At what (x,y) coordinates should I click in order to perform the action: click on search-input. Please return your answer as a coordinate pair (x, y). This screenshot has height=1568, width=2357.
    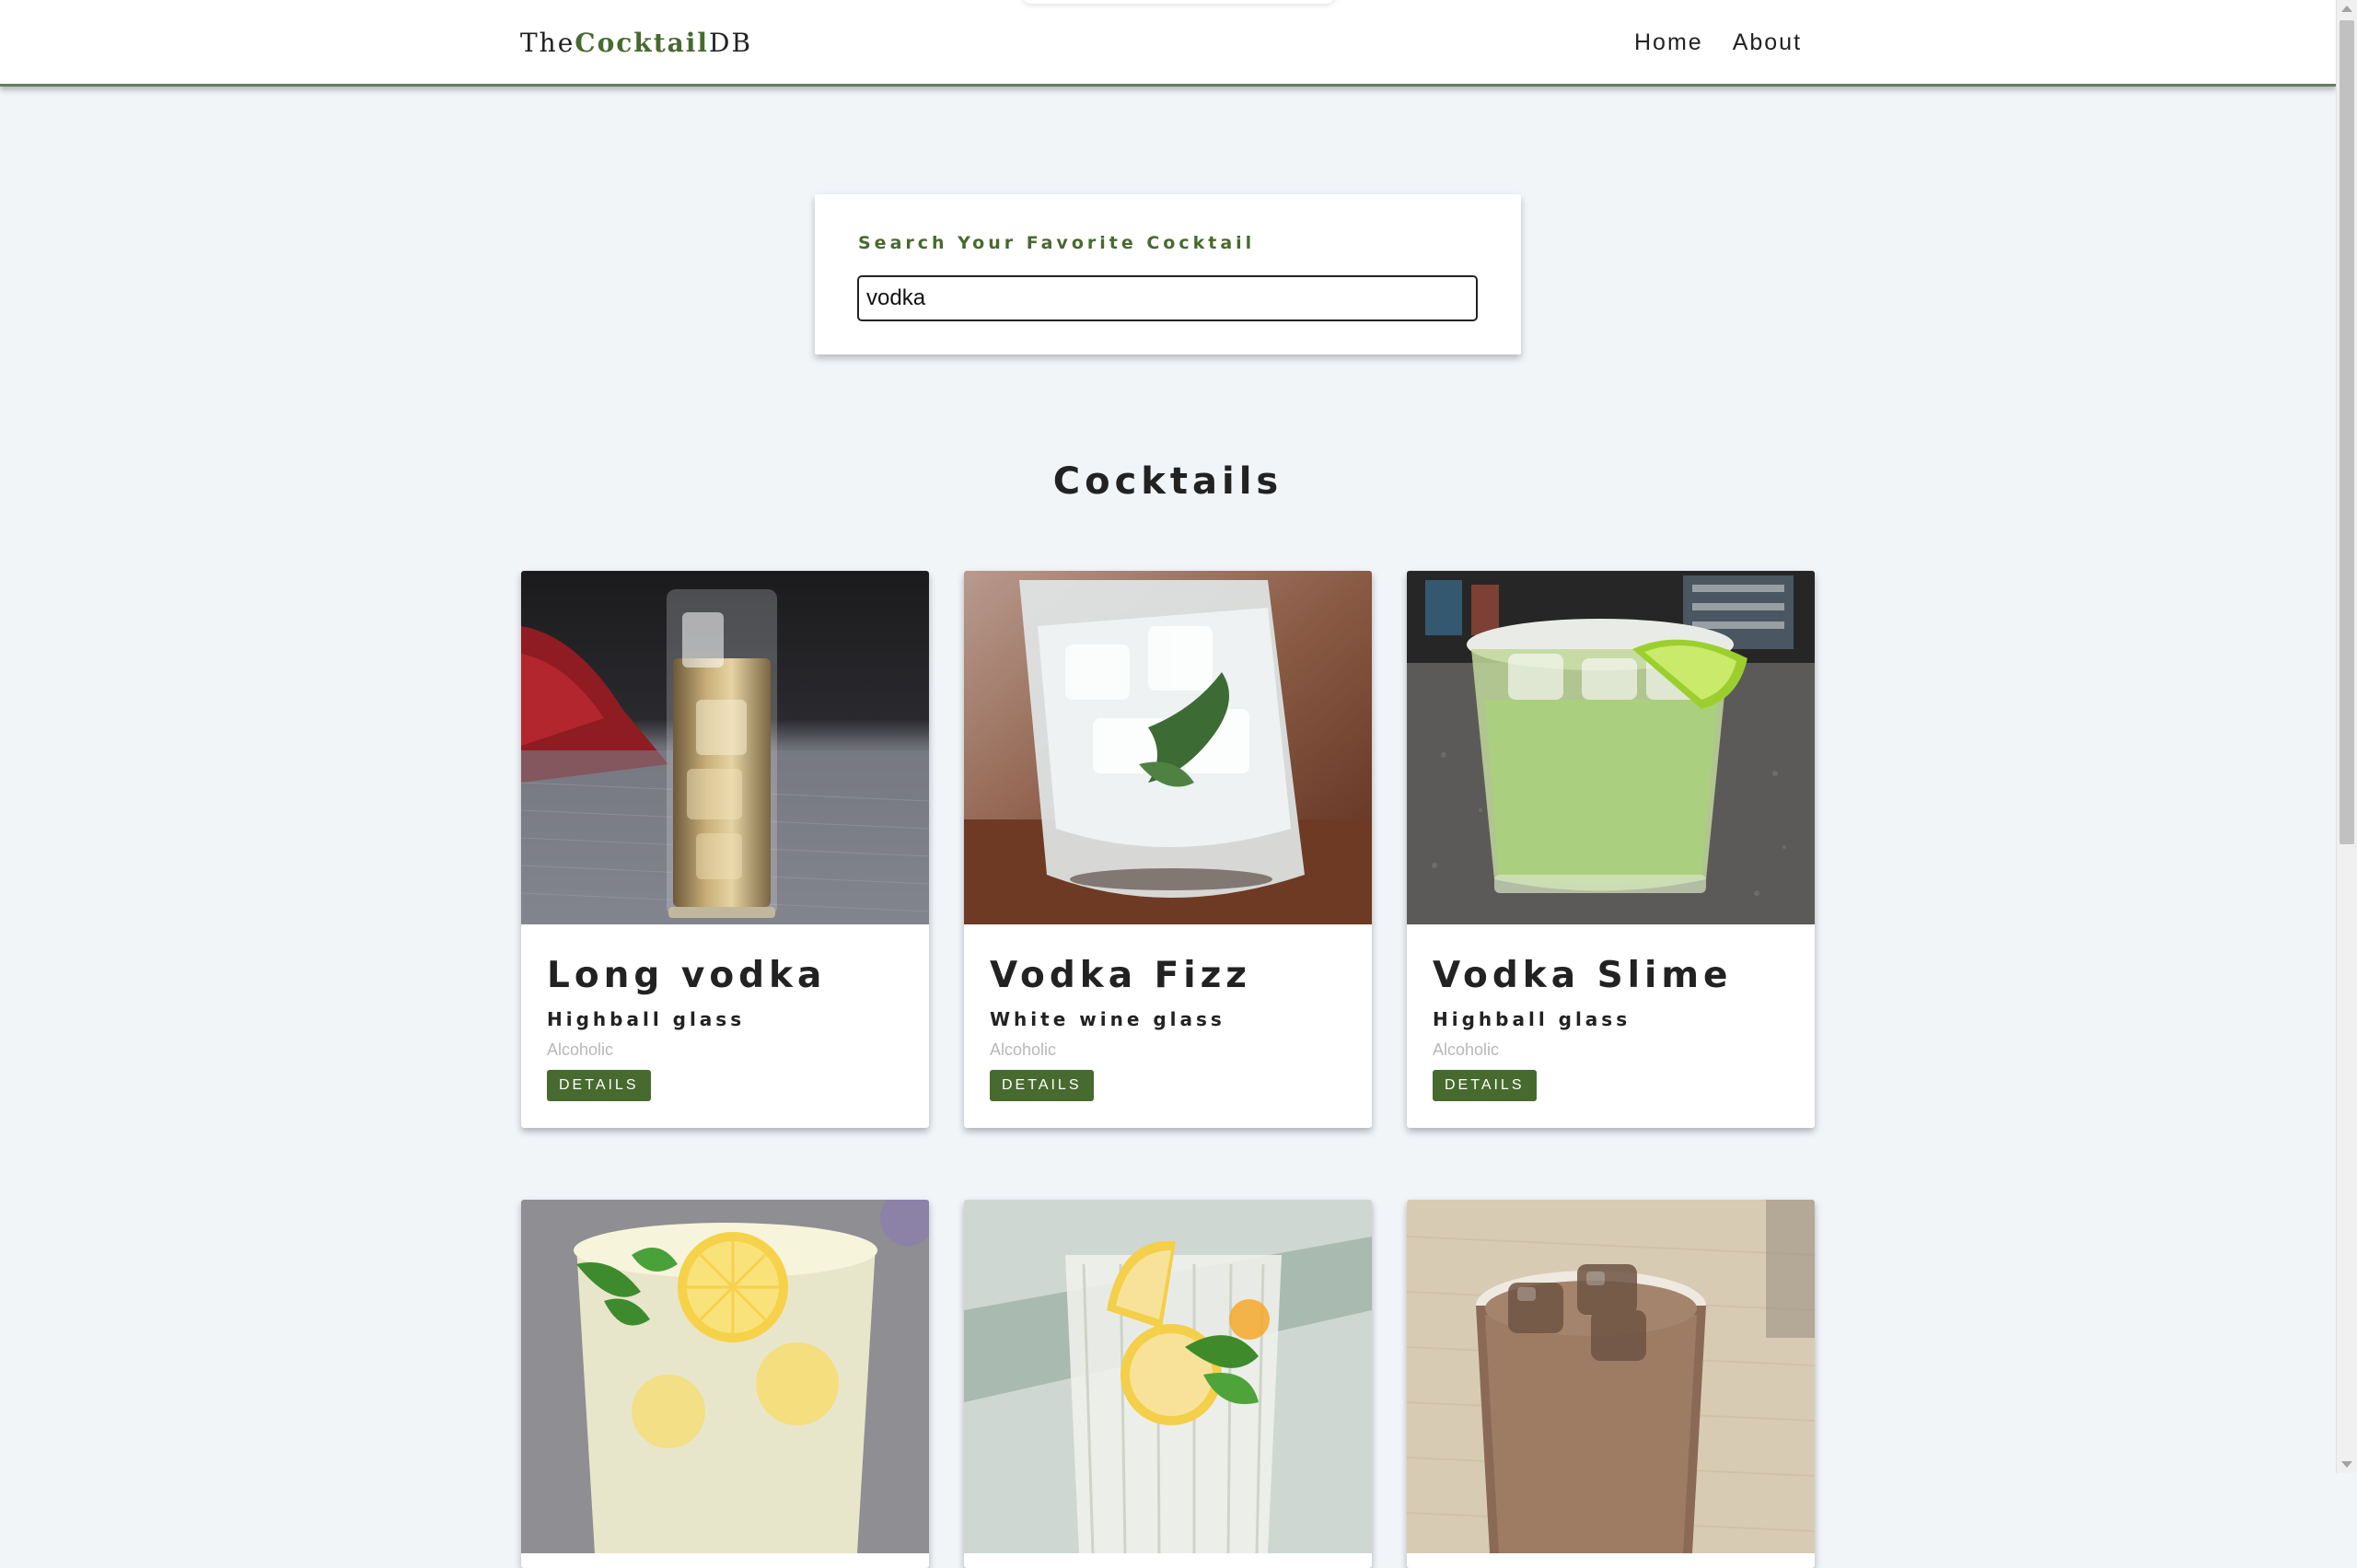
    Looking at the image, I should click on (1167, 298).